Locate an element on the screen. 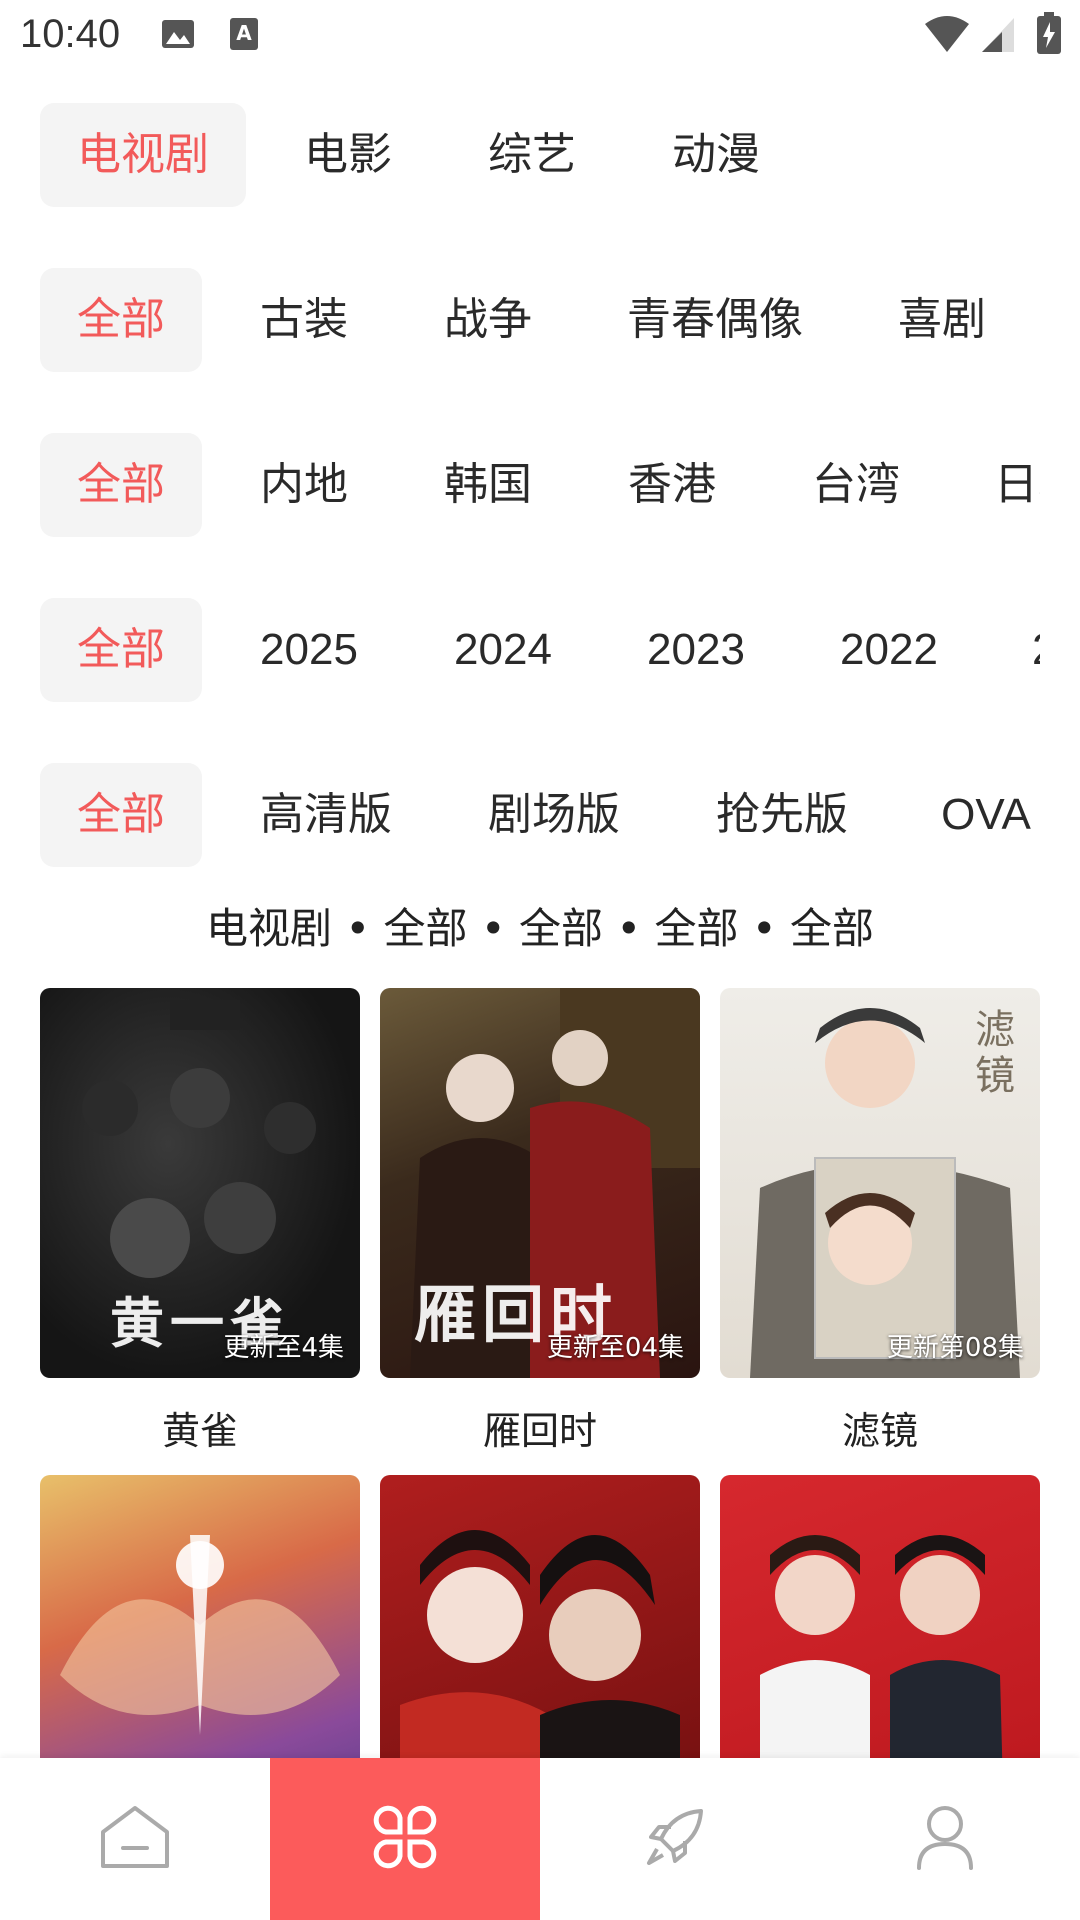  signal-icon is located at coordinates (998, 36).